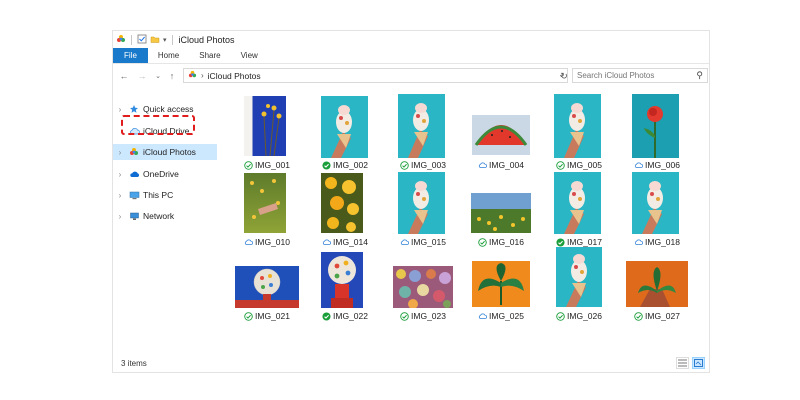  What do you see at coordinates (168, 55) in the screenshot?
I see `tab-home: Home` at bounding box center [168, 55].